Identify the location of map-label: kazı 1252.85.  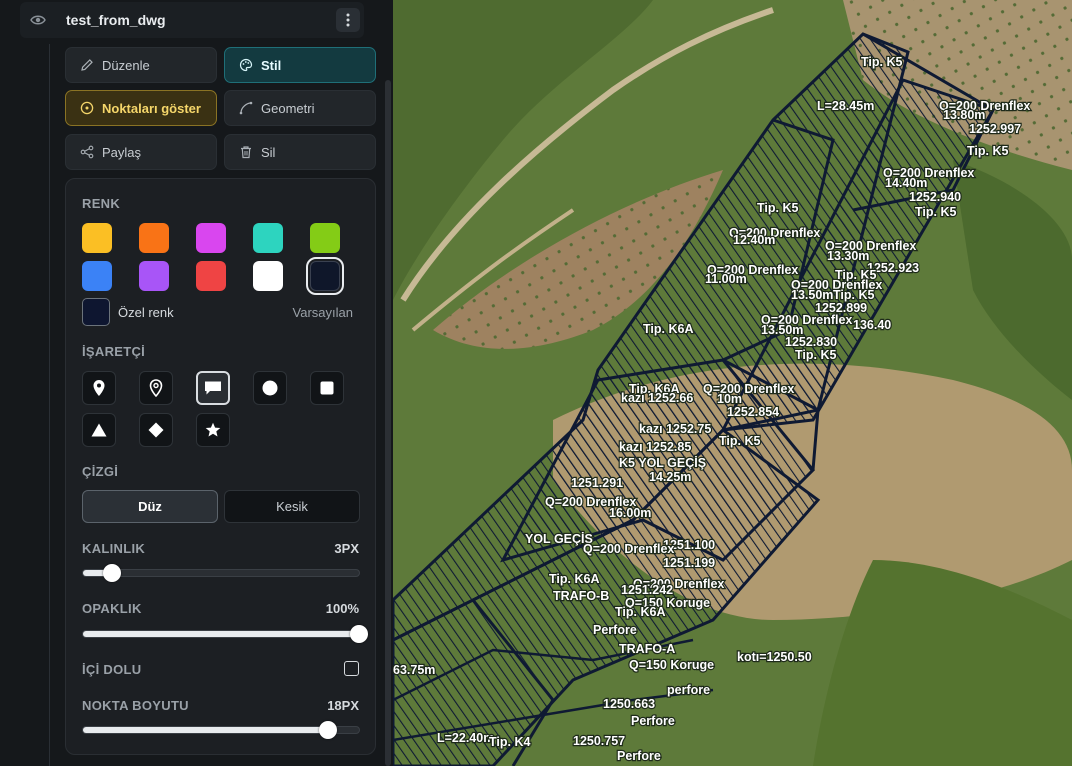
(655, 447).